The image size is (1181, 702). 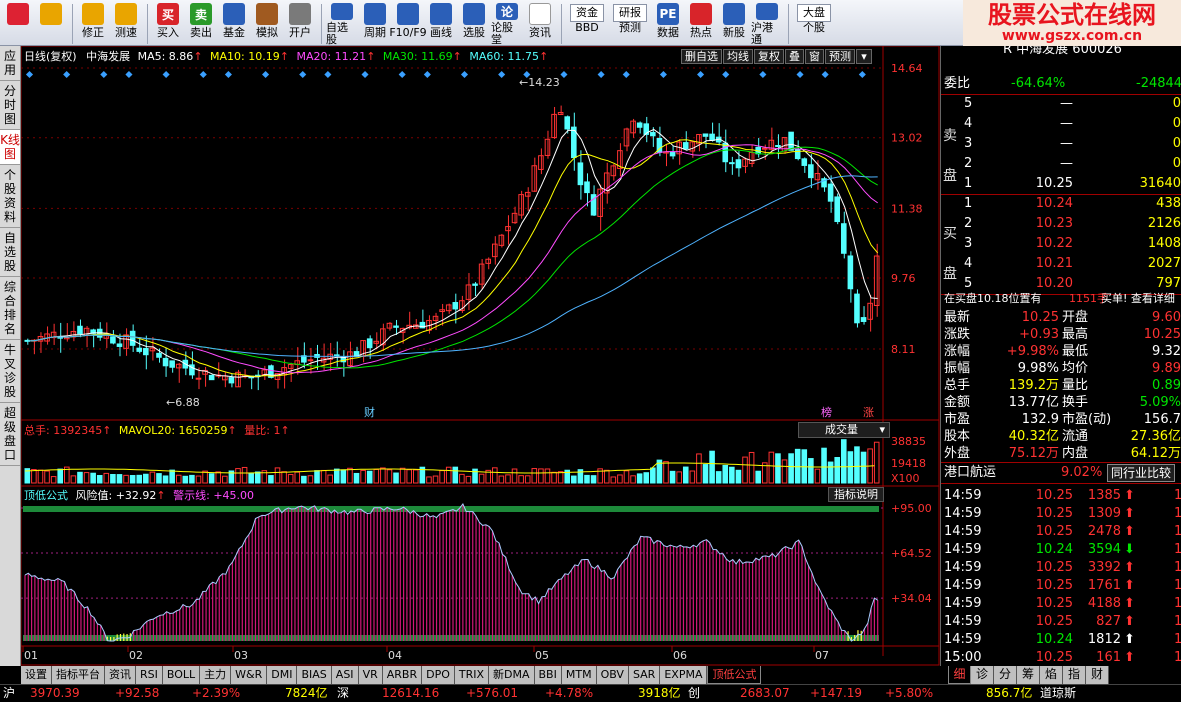 What do you see at coordinates (630, 23) in the screenshot?
I see `forecast-button: 研报 预测` at bounding box center [630, 23].